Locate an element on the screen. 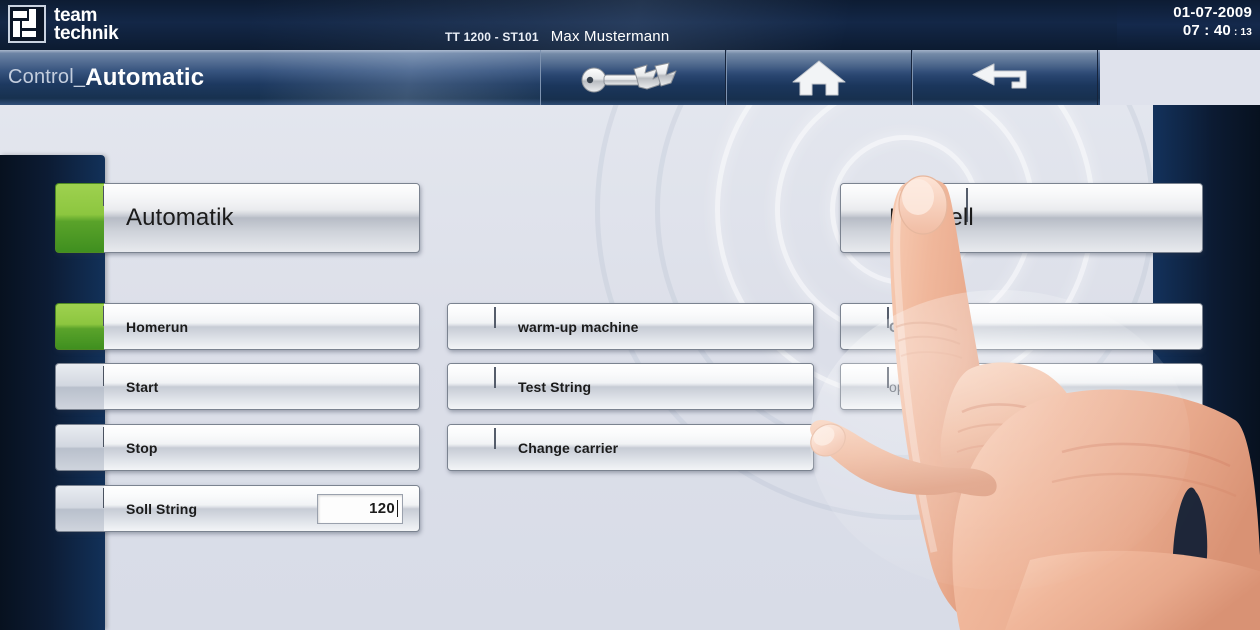 The width and height of the screenshot is (1260, 630). button-face: Soll String 120 is located at coordinates (262, 508).